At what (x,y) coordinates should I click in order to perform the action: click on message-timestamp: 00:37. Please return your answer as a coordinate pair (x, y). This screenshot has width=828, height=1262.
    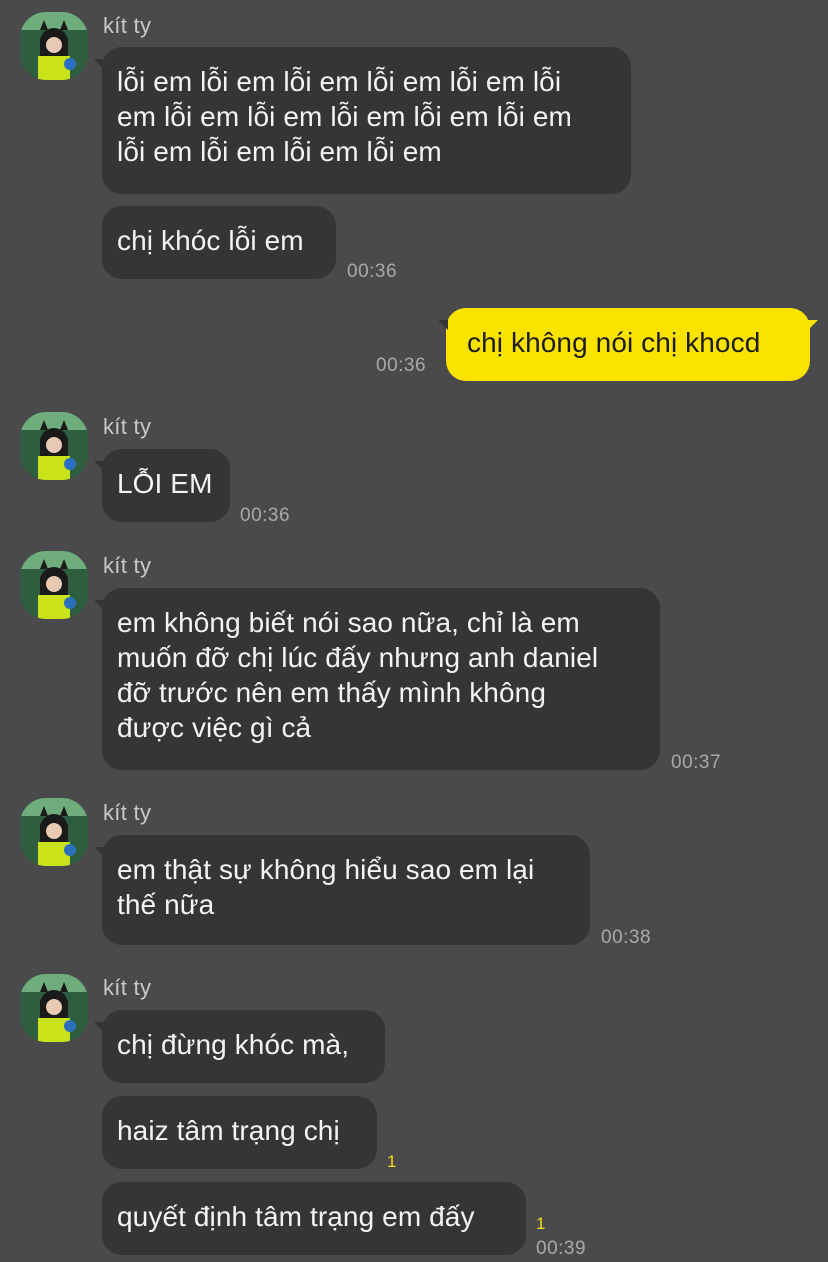
    Looking at the image, I should click on (696, 762).